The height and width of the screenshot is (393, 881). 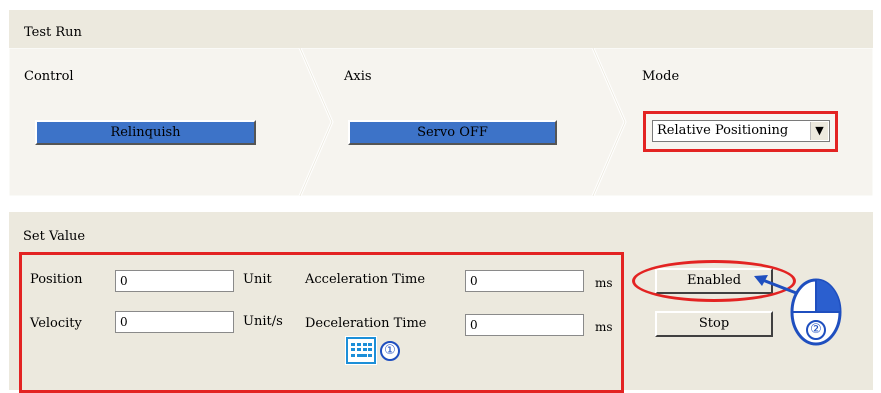 What do you see at coordinates (661, 76) in the screenshot?
I see `mode-label: Mode` at bounding box center [661, 76].